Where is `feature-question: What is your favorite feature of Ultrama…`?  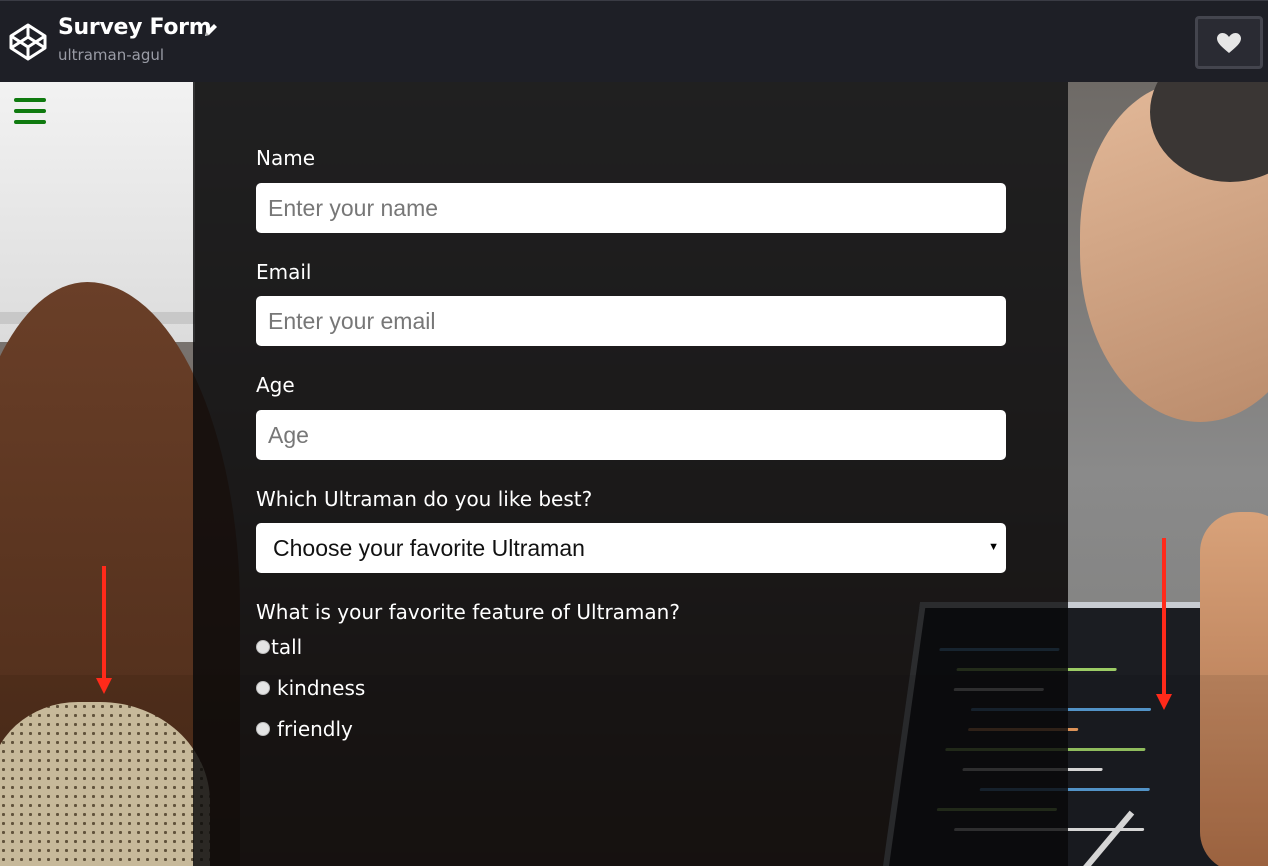
feature-question: What is your favorite feature of Ultrama… is located at coordinates (468, 612).